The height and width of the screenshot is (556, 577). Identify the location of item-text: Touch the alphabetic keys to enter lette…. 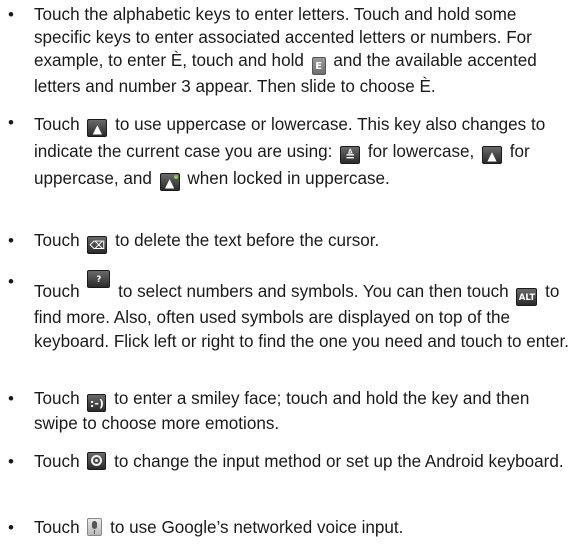
(285, 50).